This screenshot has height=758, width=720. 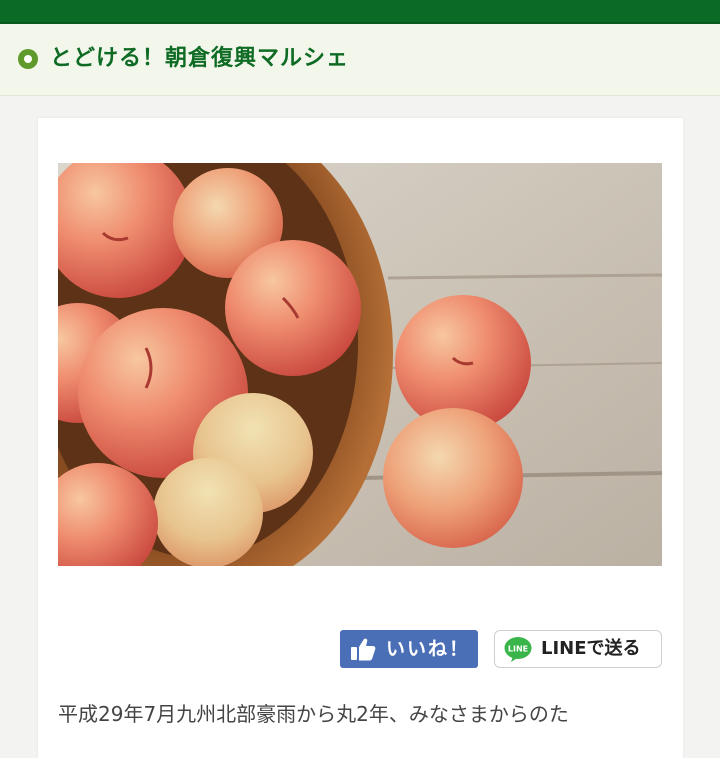 I want to click on line-share-button: LINE LINEで送る, so click(x=578, y=649).